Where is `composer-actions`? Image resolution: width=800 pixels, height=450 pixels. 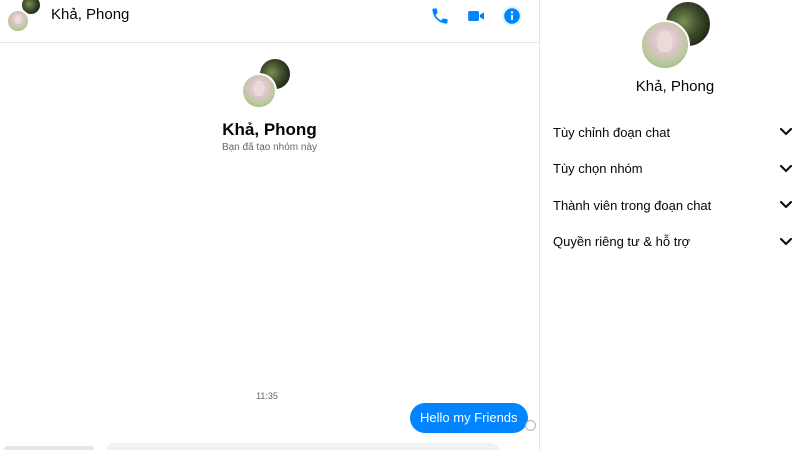
composer-actions is located at coordinates (49, 448).